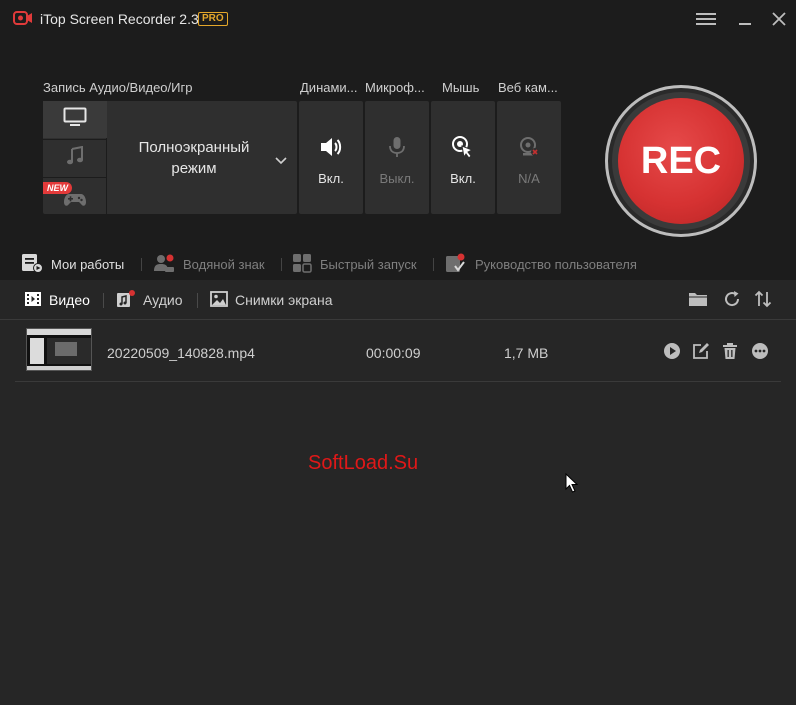 The image size is (796, 705). I want to click on microphone-state: Выкл., so click(397, 178).